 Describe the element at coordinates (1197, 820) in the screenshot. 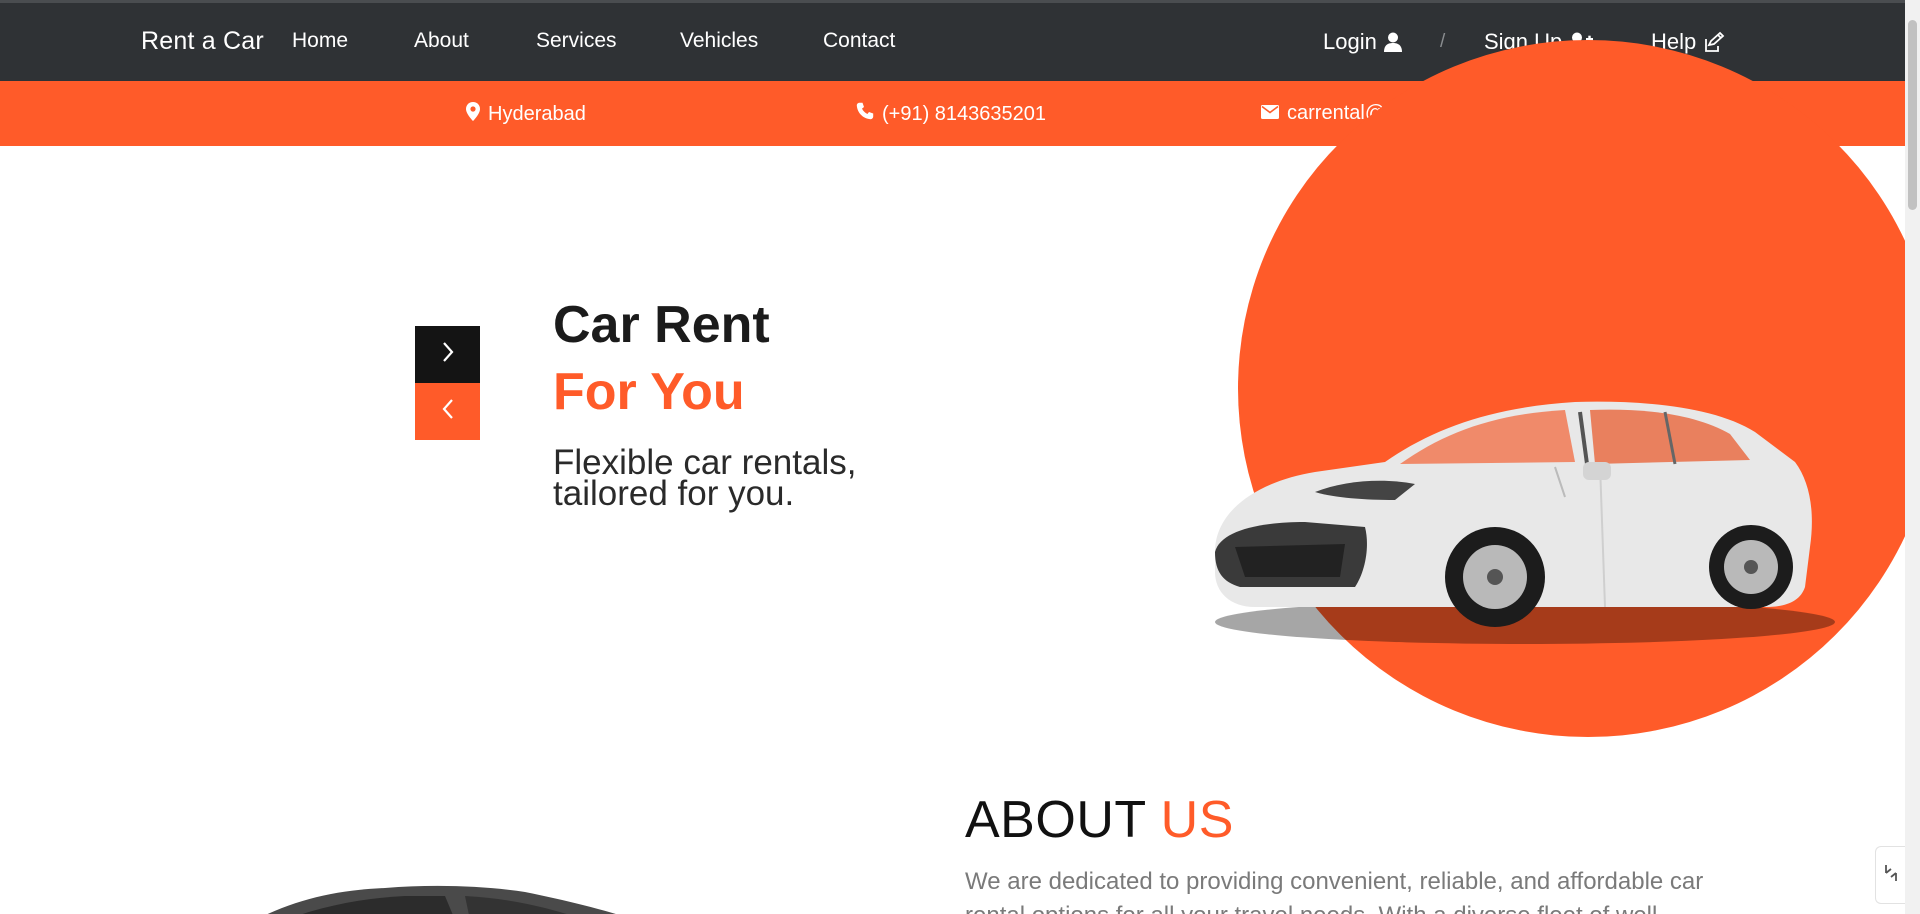

I see `about-title-accent: US` at that location.